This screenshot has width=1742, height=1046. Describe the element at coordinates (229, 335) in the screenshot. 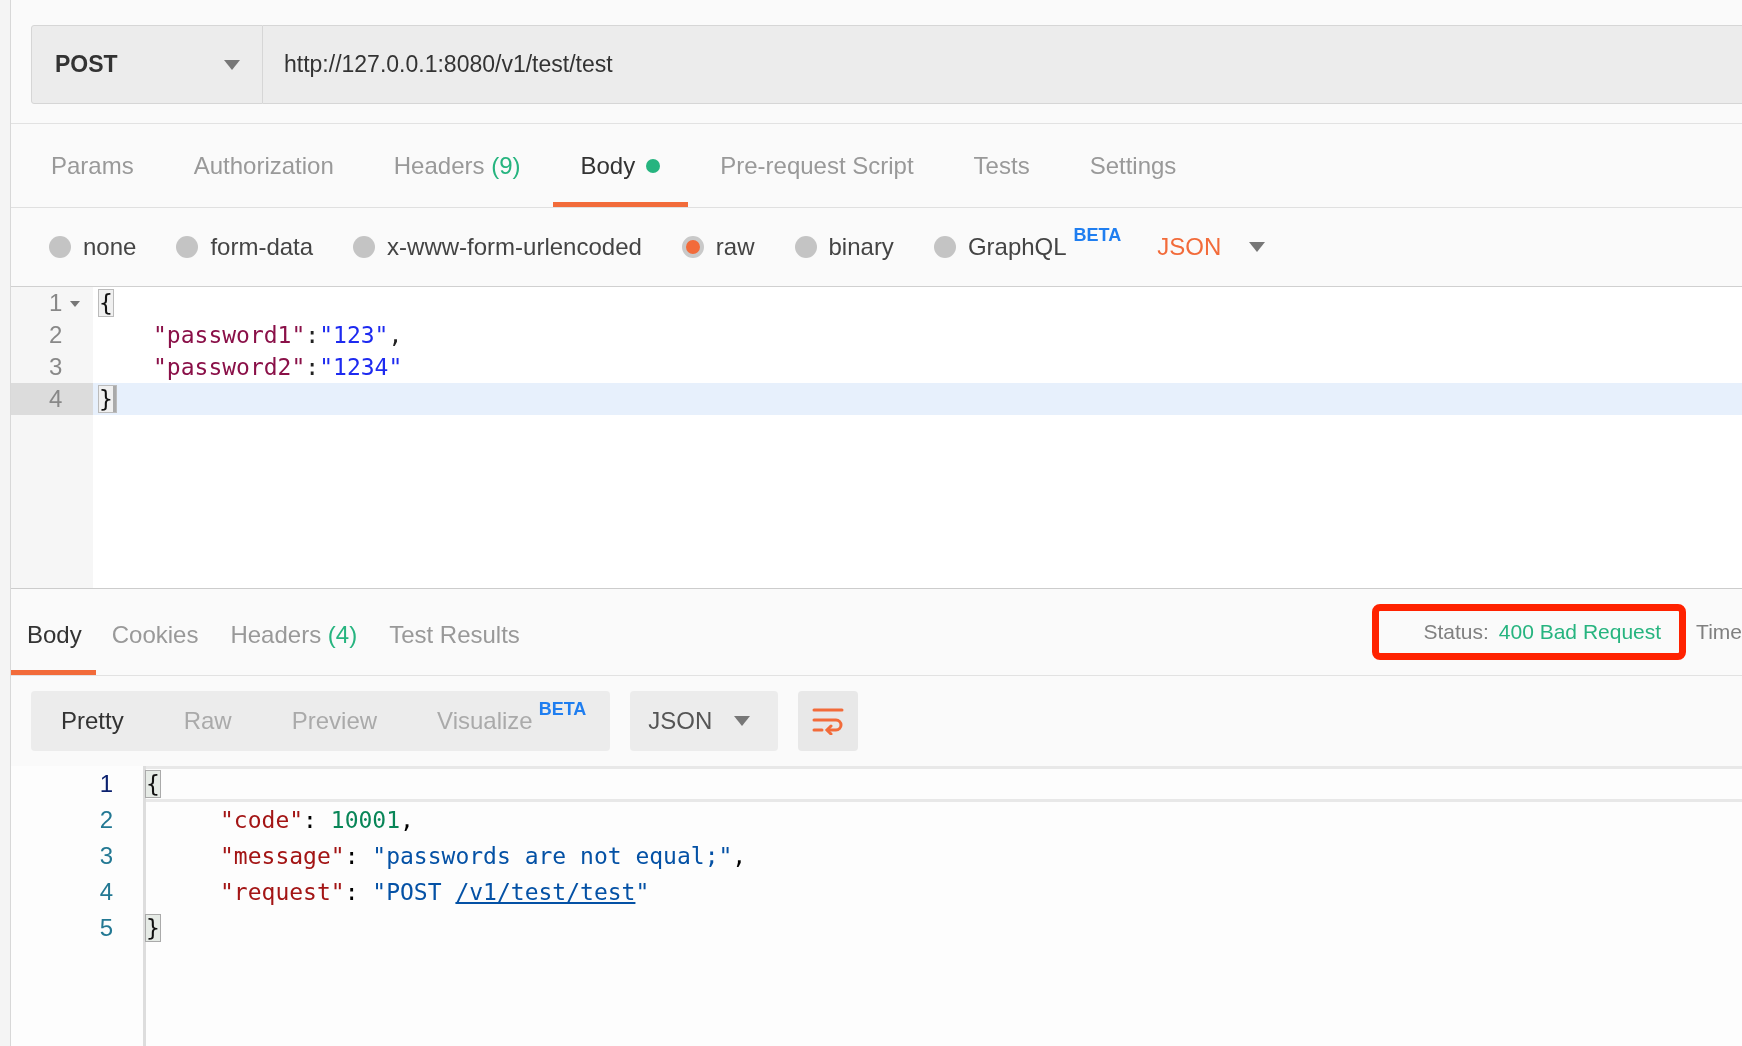

I see `json-key: "password1"` at that location.